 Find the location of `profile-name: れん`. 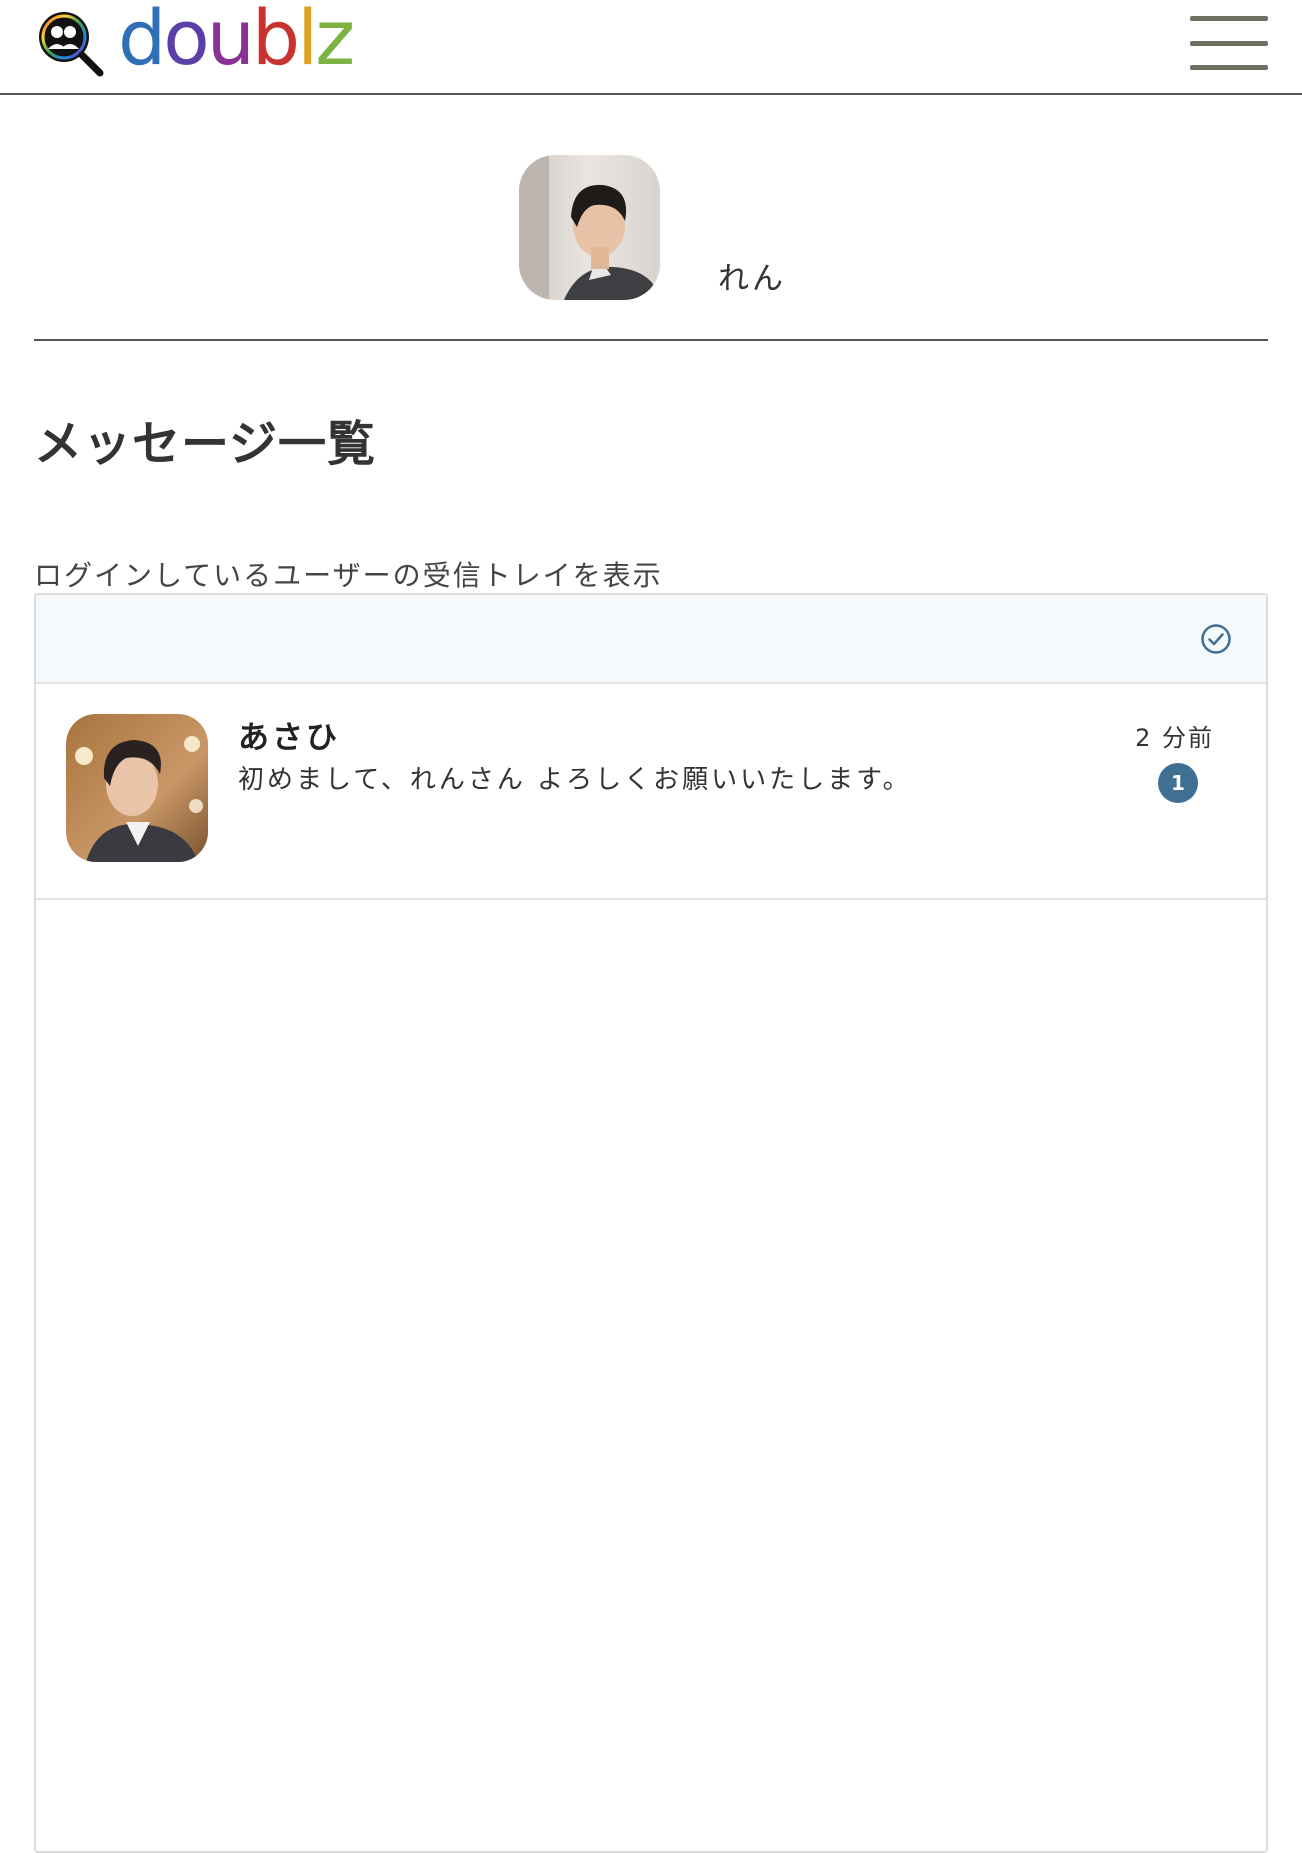

profile-name: れん is located at coordinates (752, 279).